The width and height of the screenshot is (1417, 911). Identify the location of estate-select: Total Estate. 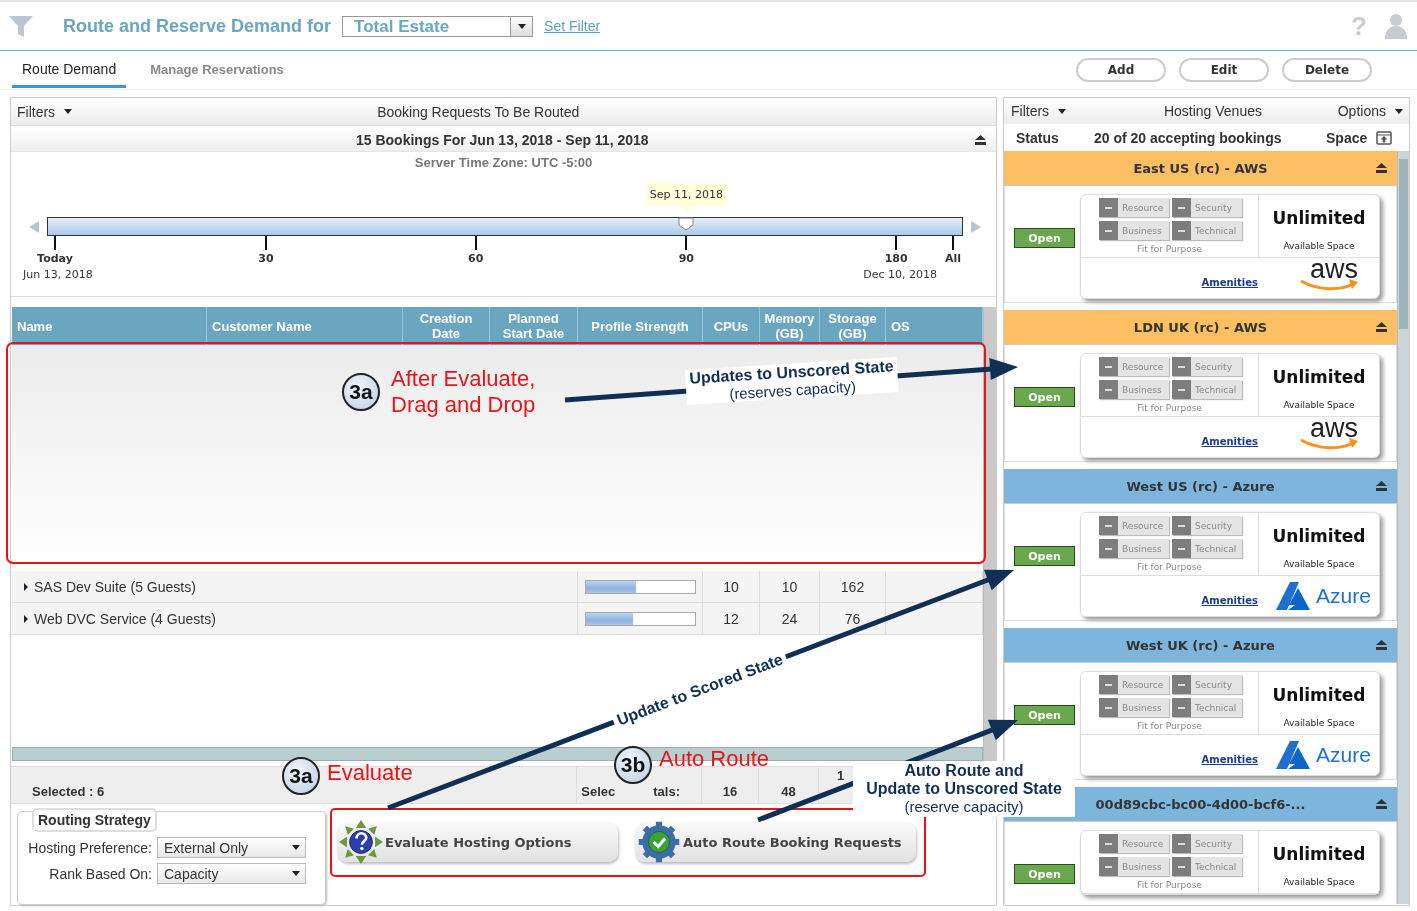
(438, 26).